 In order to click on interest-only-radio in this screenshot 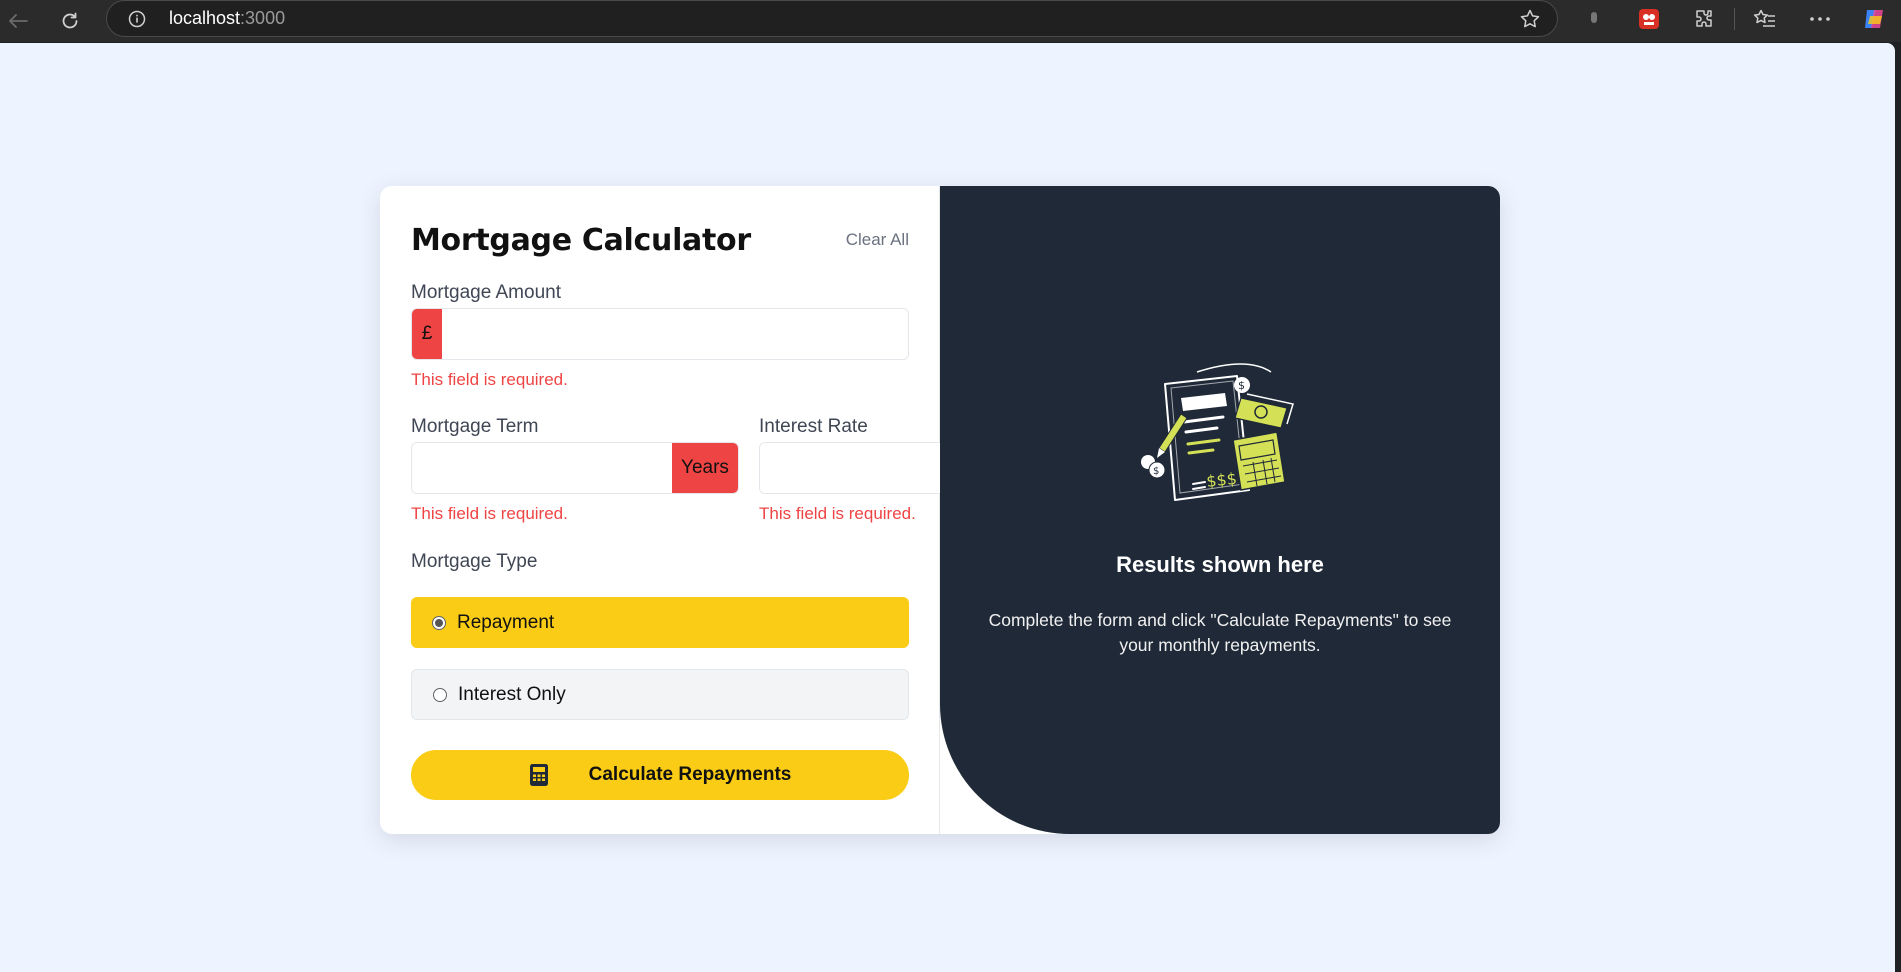, I will do `click(440, 694)`.